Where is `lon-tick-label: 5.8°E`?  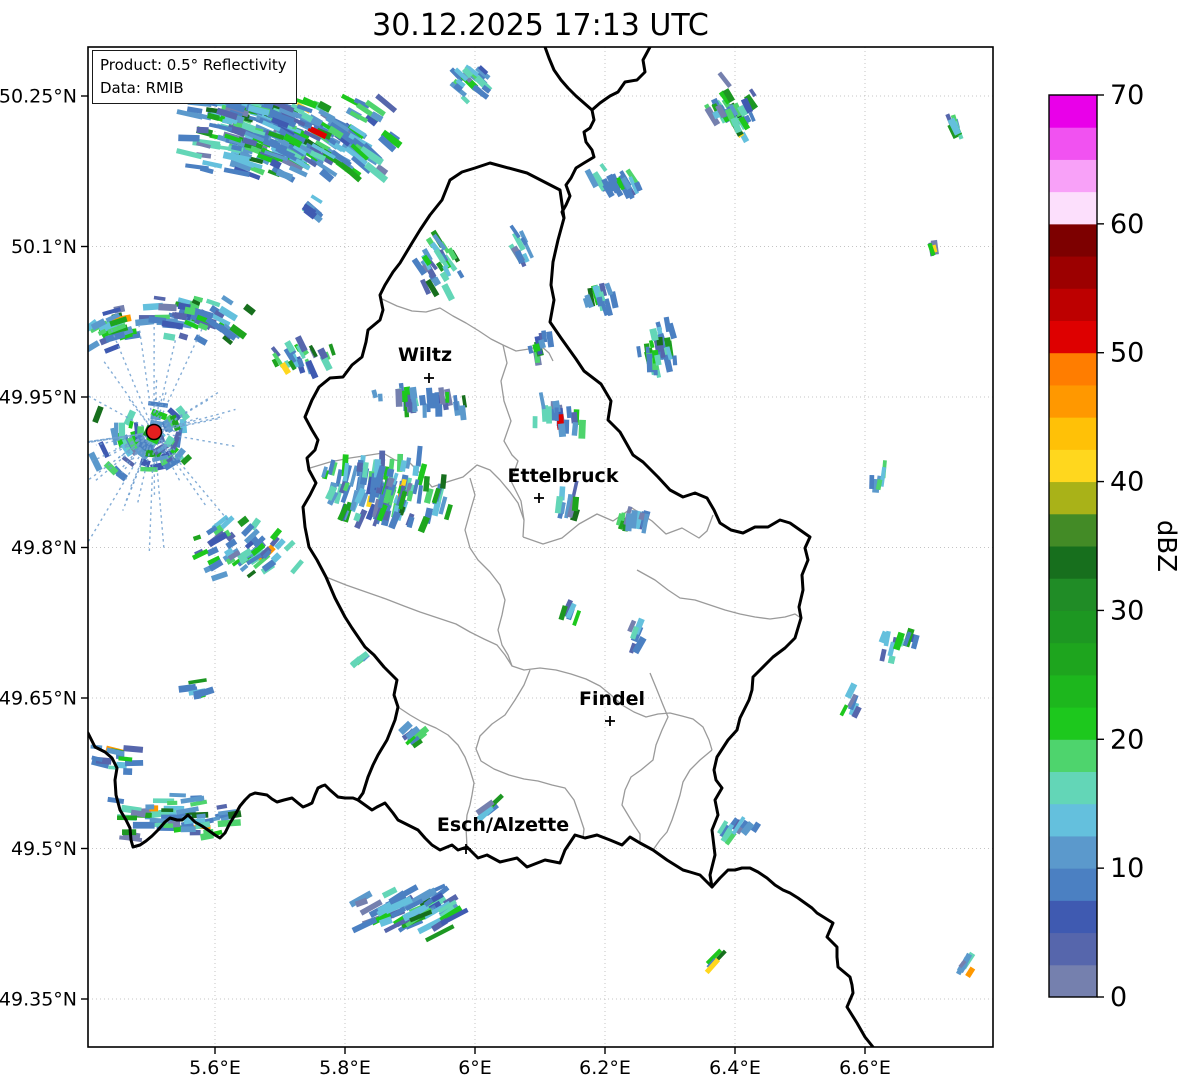
lon-tick-label: 5.8°E is located at coordinates (345, 1068).